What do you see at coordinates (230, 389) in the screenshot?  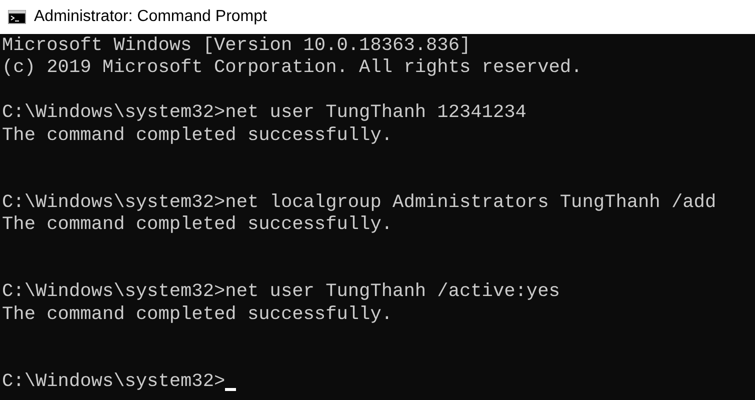 I see `text-cursor` at bounding box center [230, 389].